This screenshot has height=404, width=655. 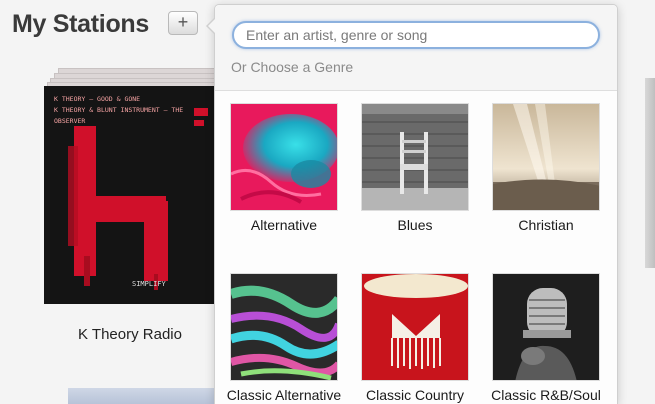 I want to click on genre-tile-christian: Christian, so click(x=546, y=168).